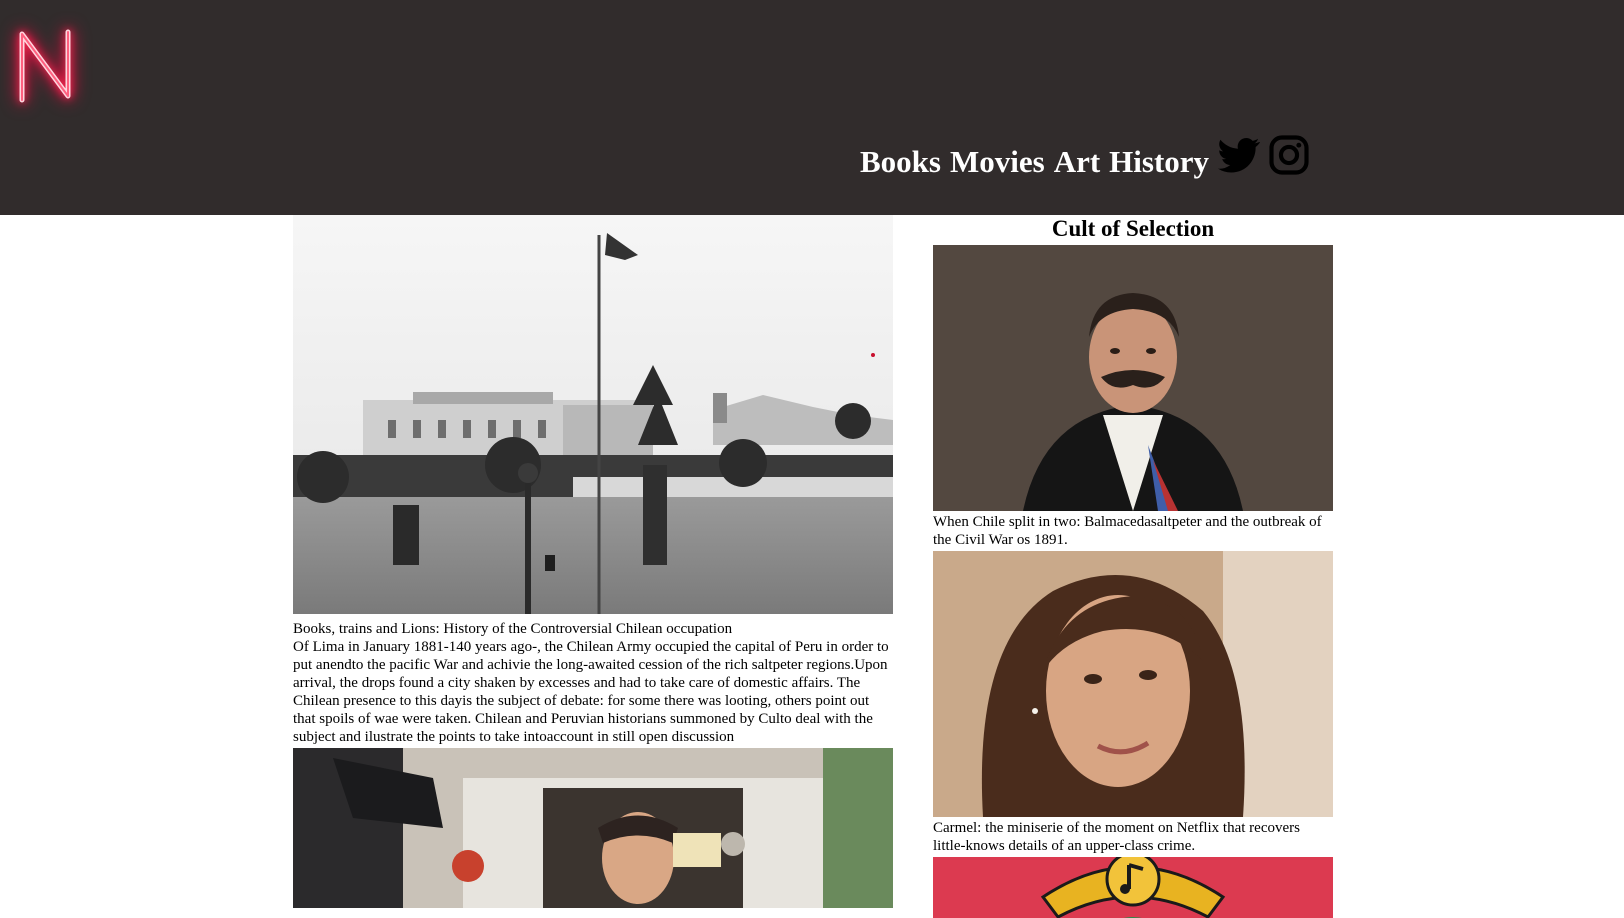 The height and width of the screenshot is (918, 1624). What do you see at coordinates (1159, 162) in the screenshot?
I see `nav-history: History` at bounding box center [1159, 162].